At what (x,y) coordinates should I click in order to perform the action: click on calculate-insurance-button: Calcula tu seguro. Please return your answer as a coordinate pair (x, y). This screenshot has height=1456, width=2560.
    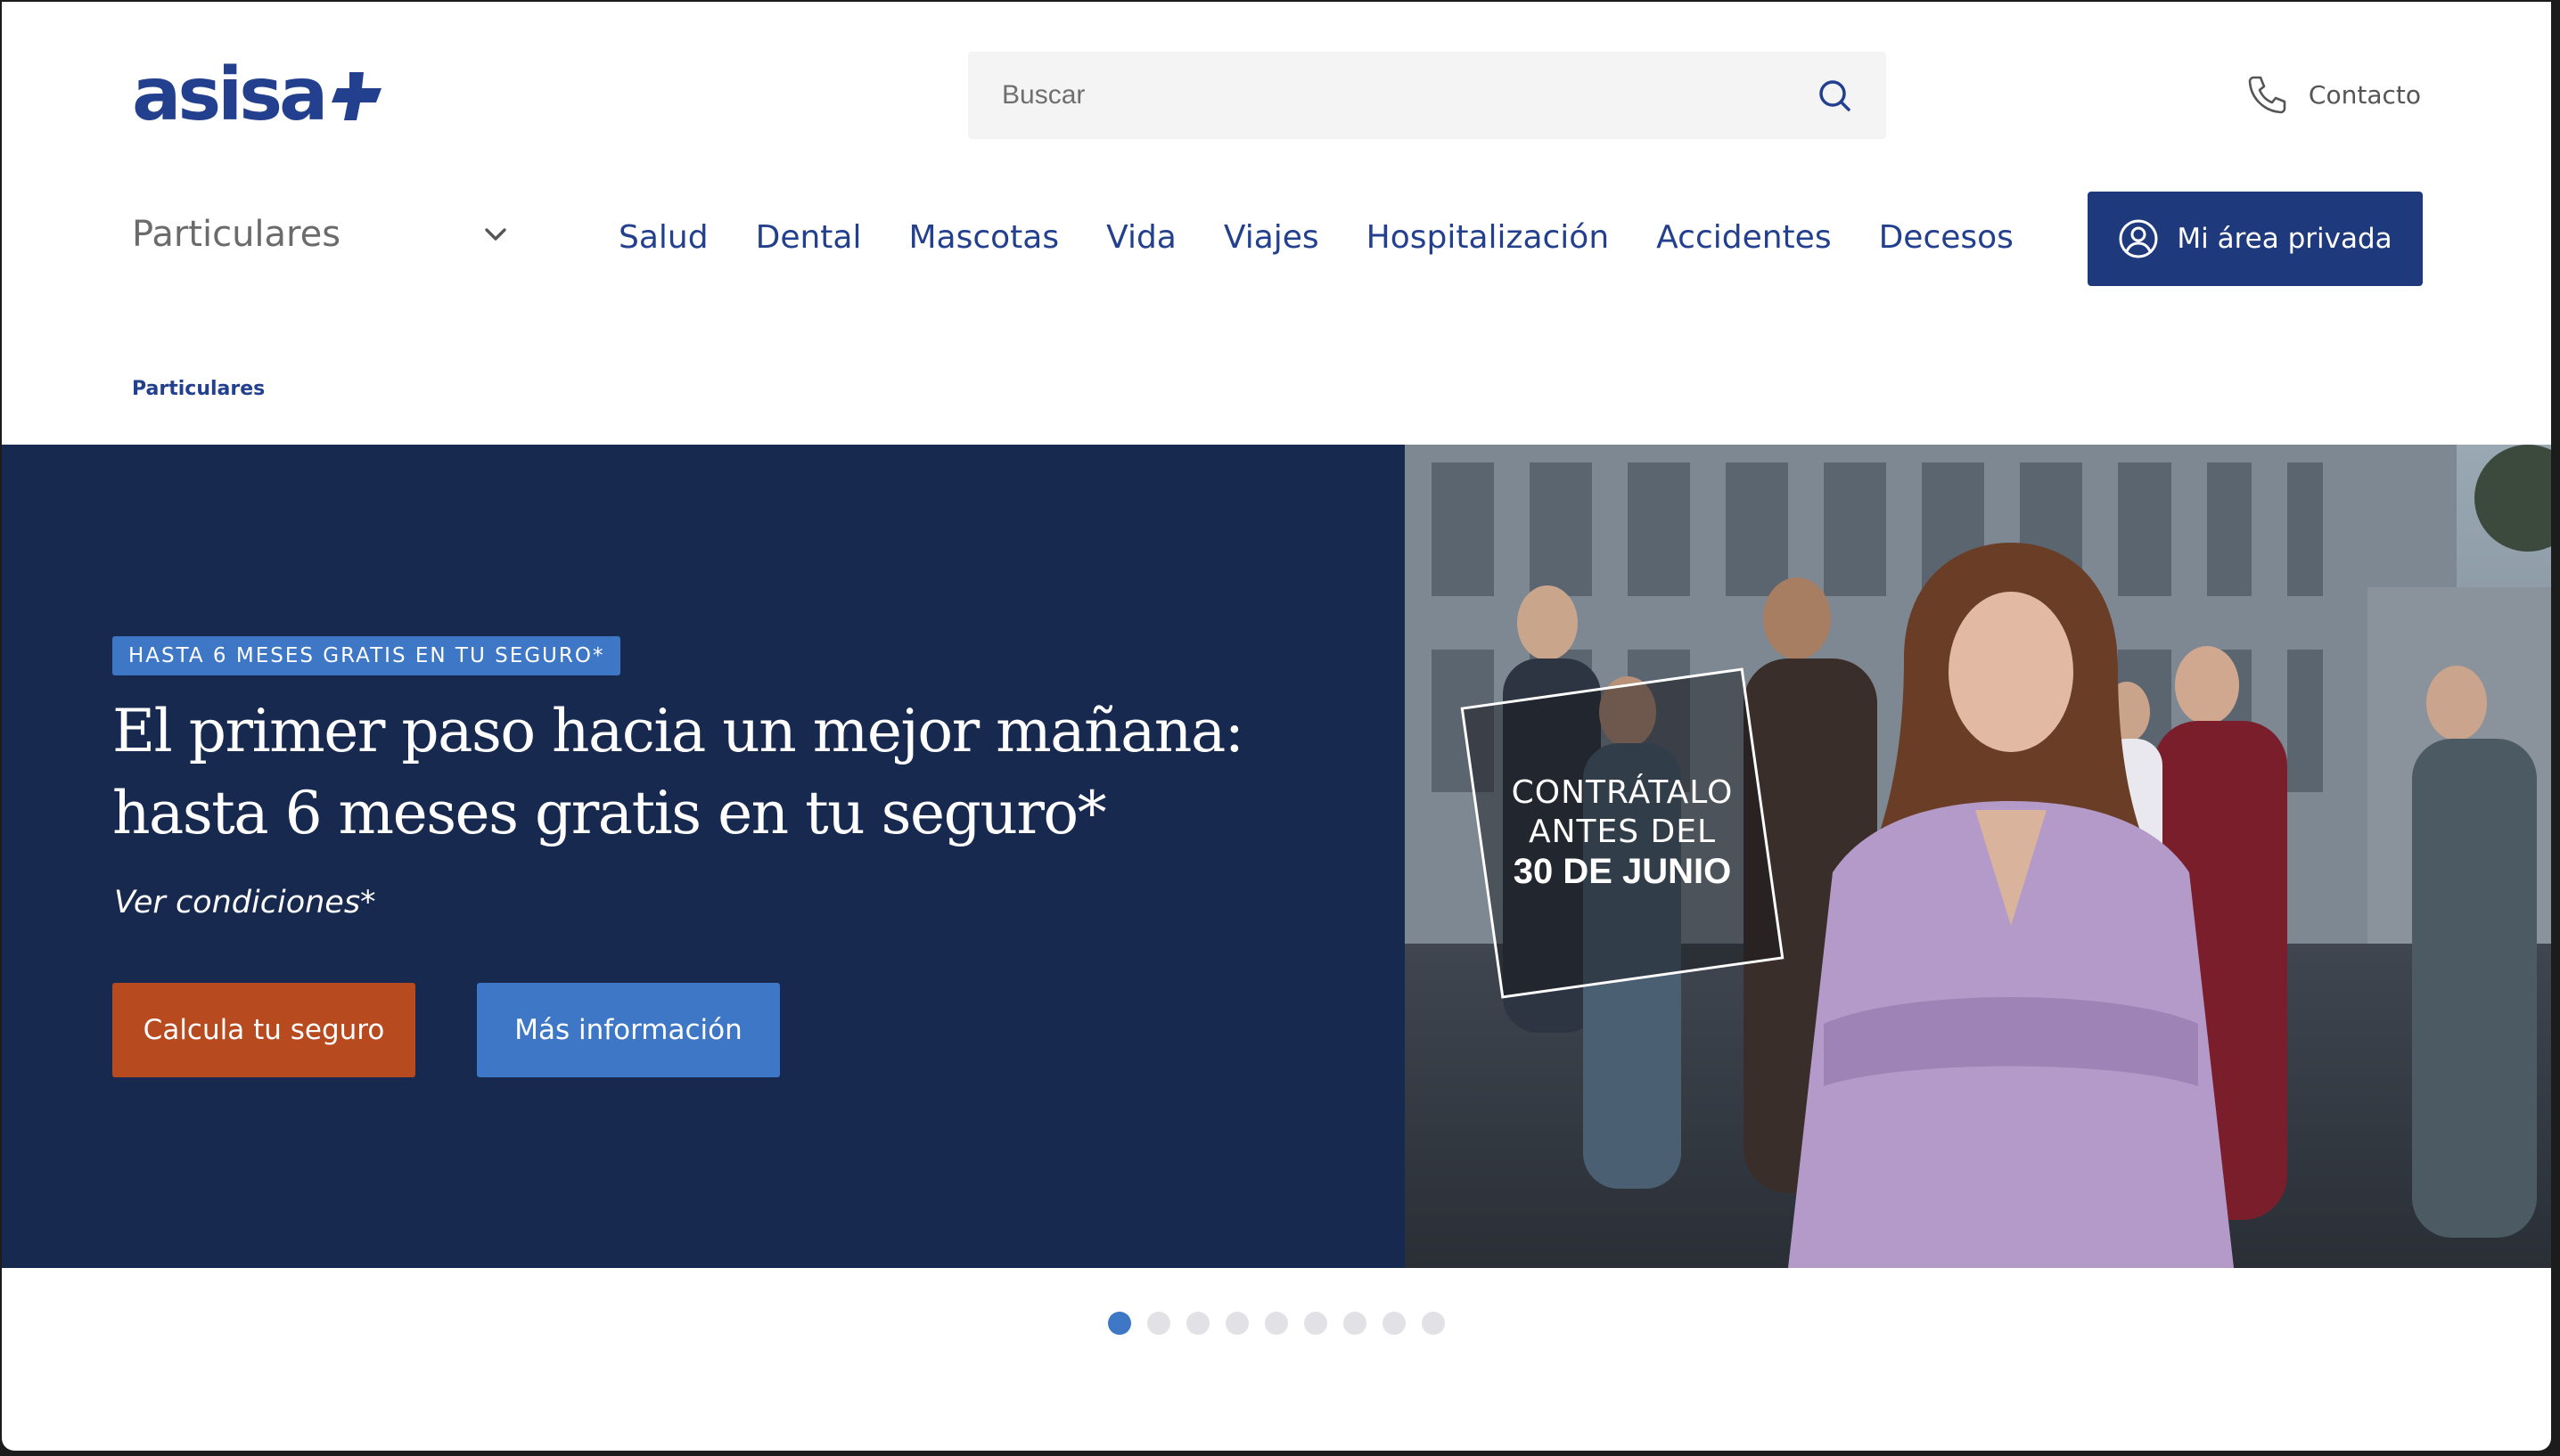
    Looking at the image, I should click on (263, 1030).